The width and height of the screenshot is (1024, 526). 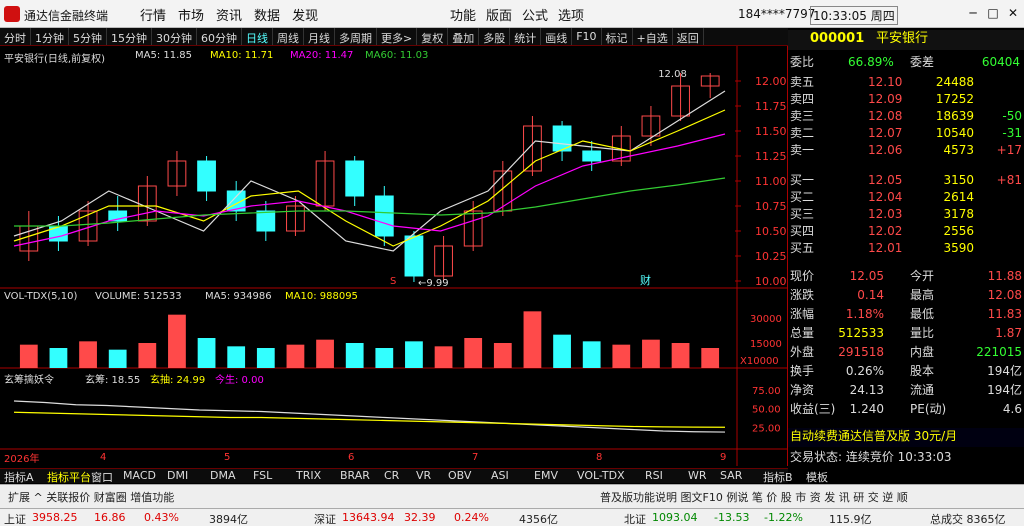 What do you see at coordinates (391, 475) in the screenshot?
I see `indicator-tab: CR` at bounding box center [391, 475].